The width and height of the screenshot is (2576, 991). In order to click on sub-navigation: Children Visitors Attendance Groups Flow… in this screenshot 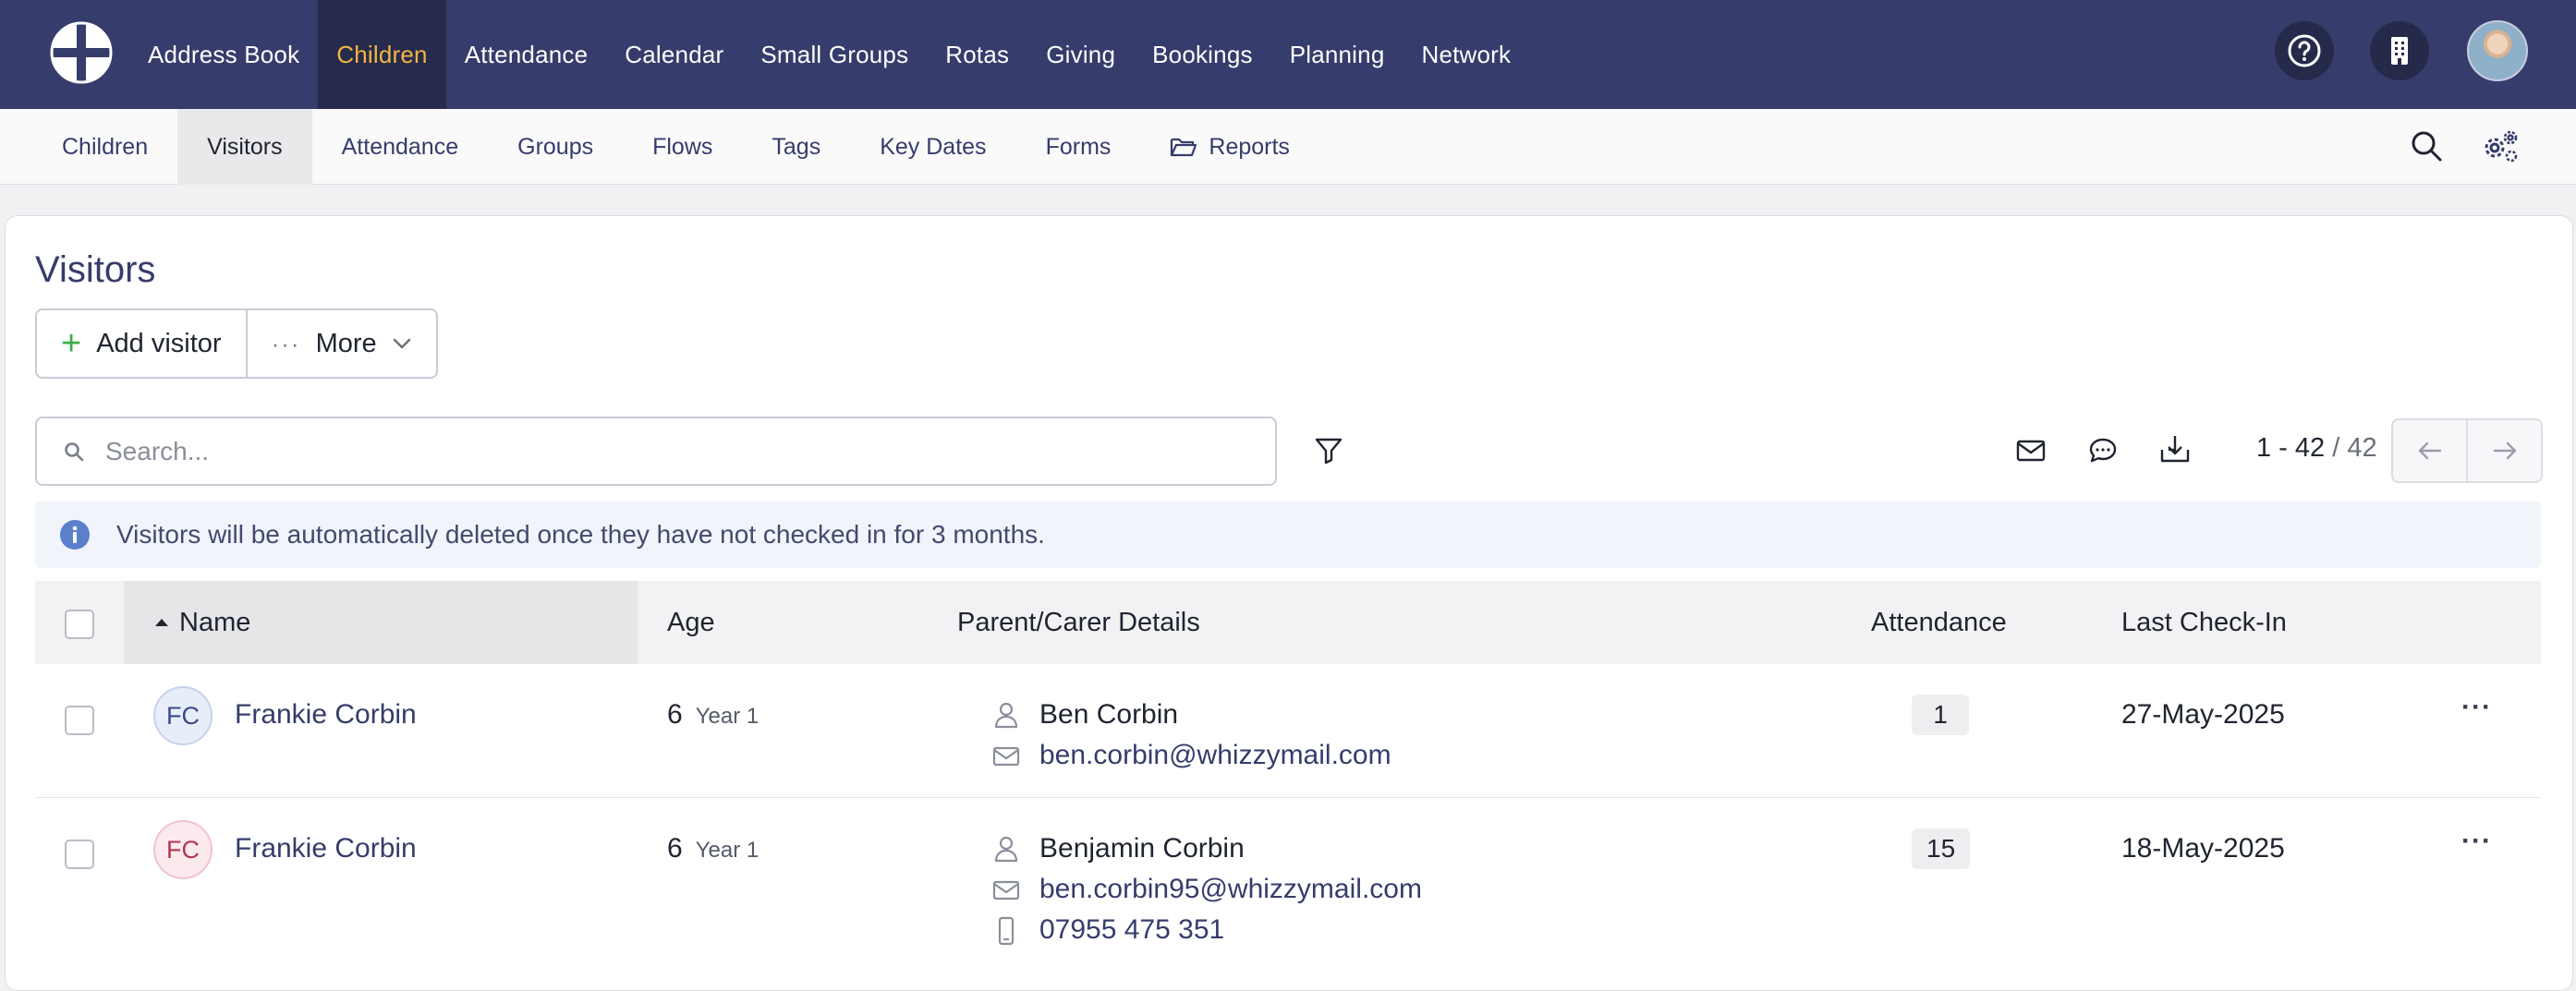, I will do `click(1288, 147)`.